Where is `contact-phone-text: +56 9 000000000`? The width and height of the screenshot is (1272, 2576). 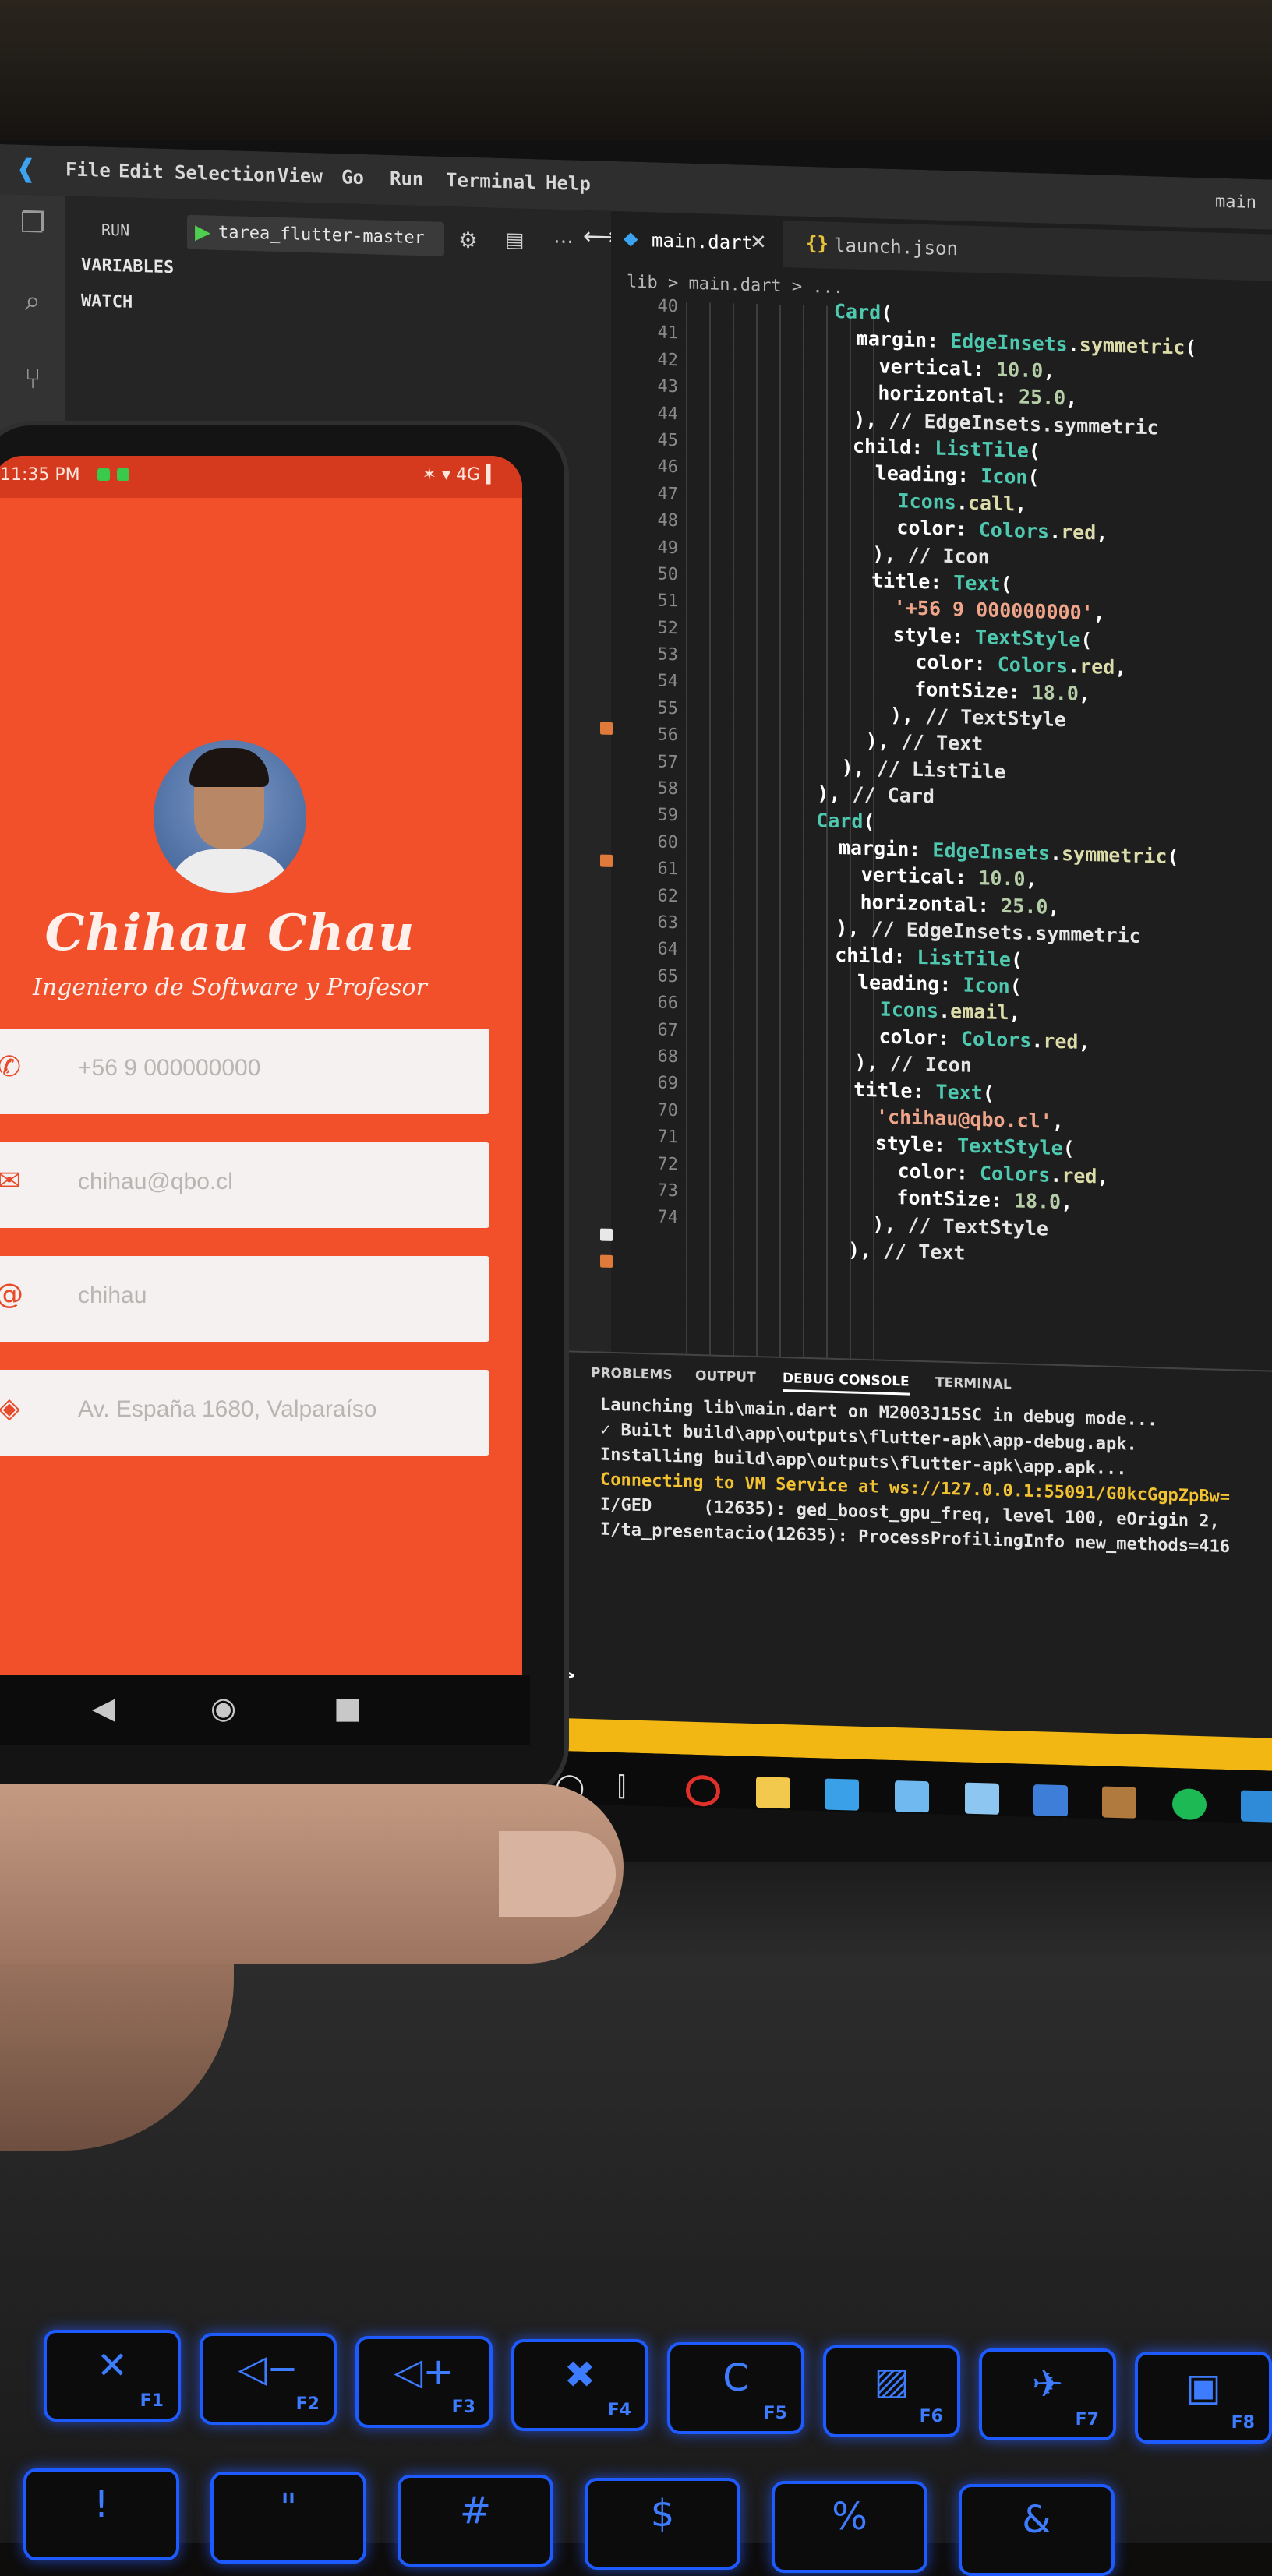 contact-phone-text: +56 9 000000000 is located at coordinates (169, 1068).